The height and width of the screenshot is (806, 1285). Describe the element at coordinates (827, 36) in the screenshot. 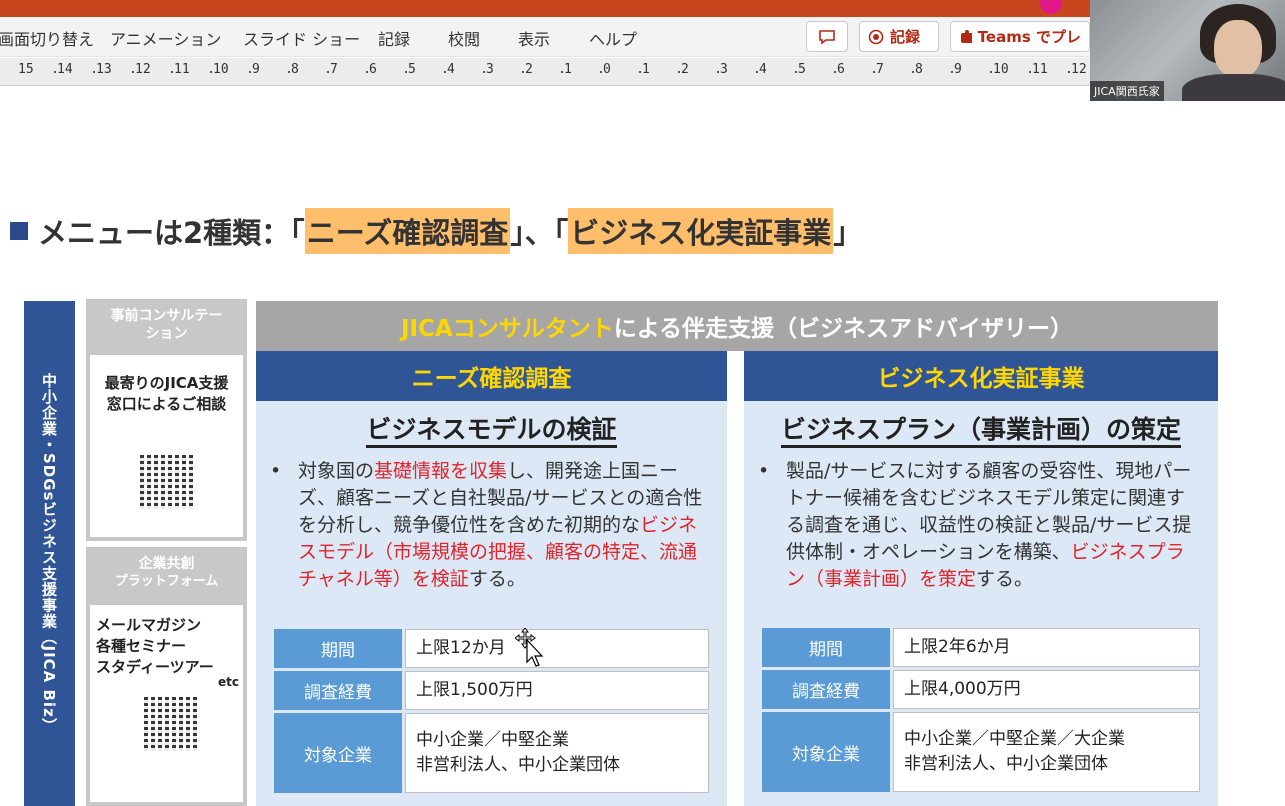

I see `comments-button` at that location.